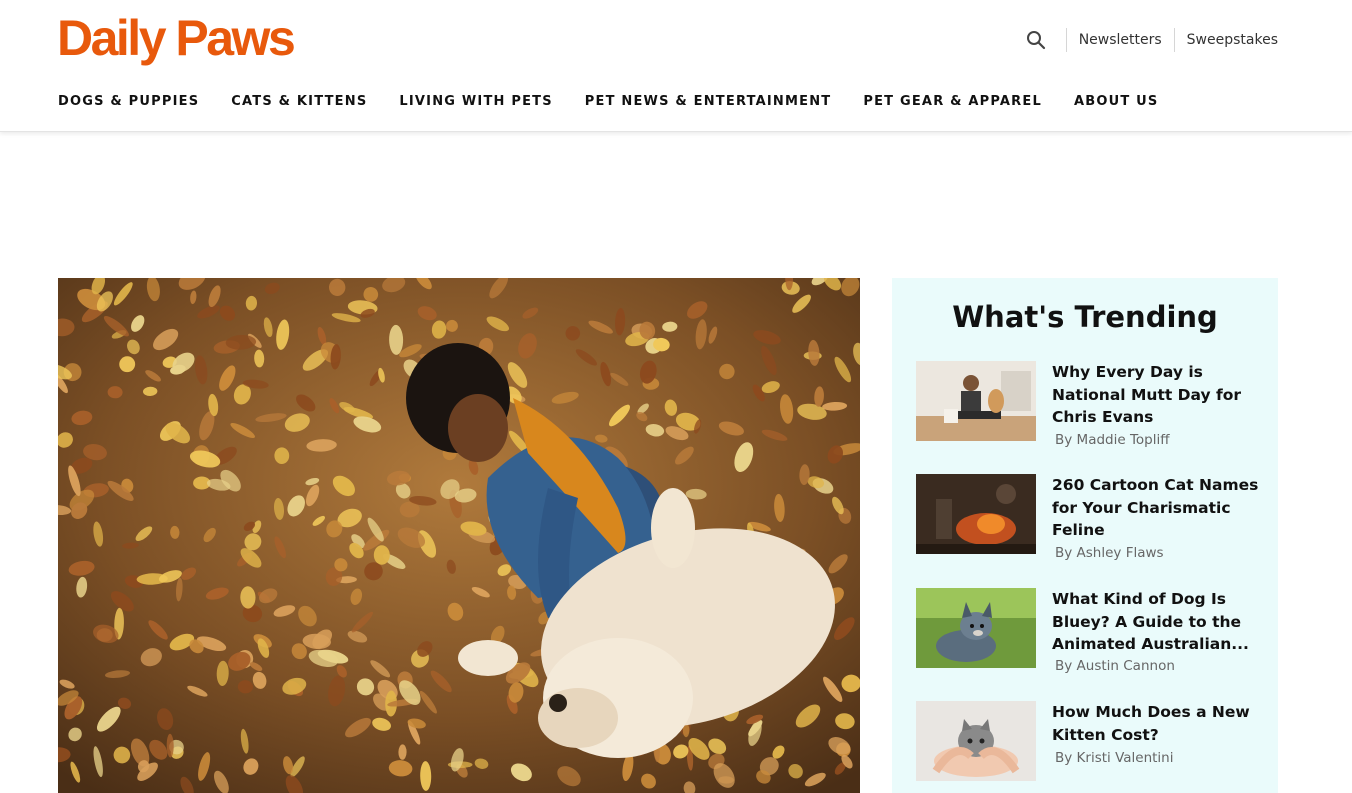  What do you see at coordinates (1120, 40) in the screenshot?
I see `newsletters-link: Newsletters` at bounding box center [1120, 40].